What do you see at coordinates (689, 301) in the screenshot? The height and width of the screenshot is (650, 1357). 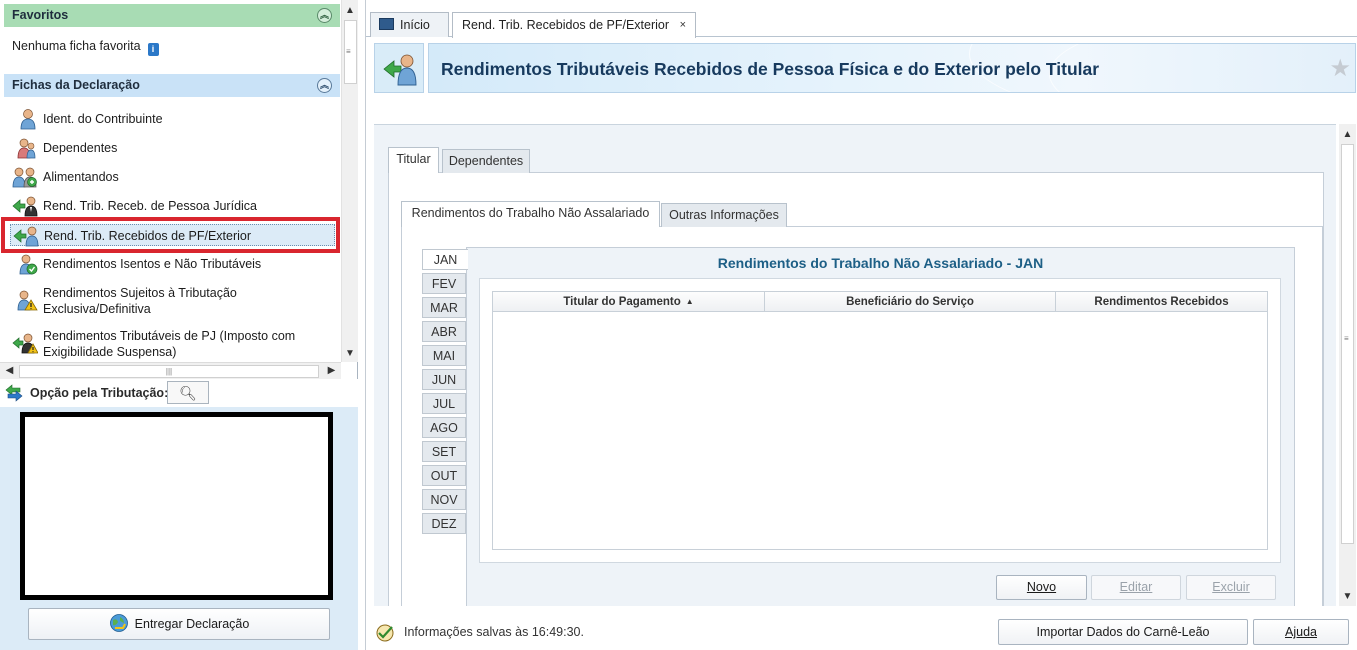 I see `sort-ascending-icon: ▲` at bounding box center [689, 301].